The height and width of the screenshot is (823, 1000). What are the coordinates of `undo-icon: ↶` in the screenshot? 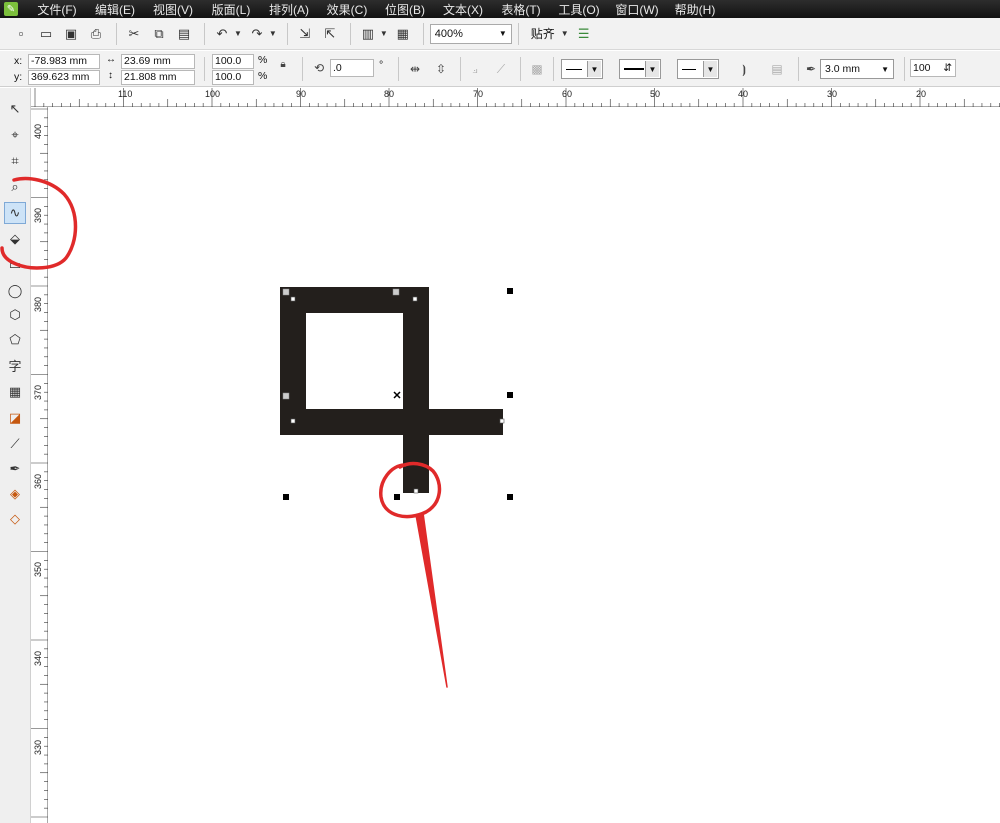 It's located at (222, 34).